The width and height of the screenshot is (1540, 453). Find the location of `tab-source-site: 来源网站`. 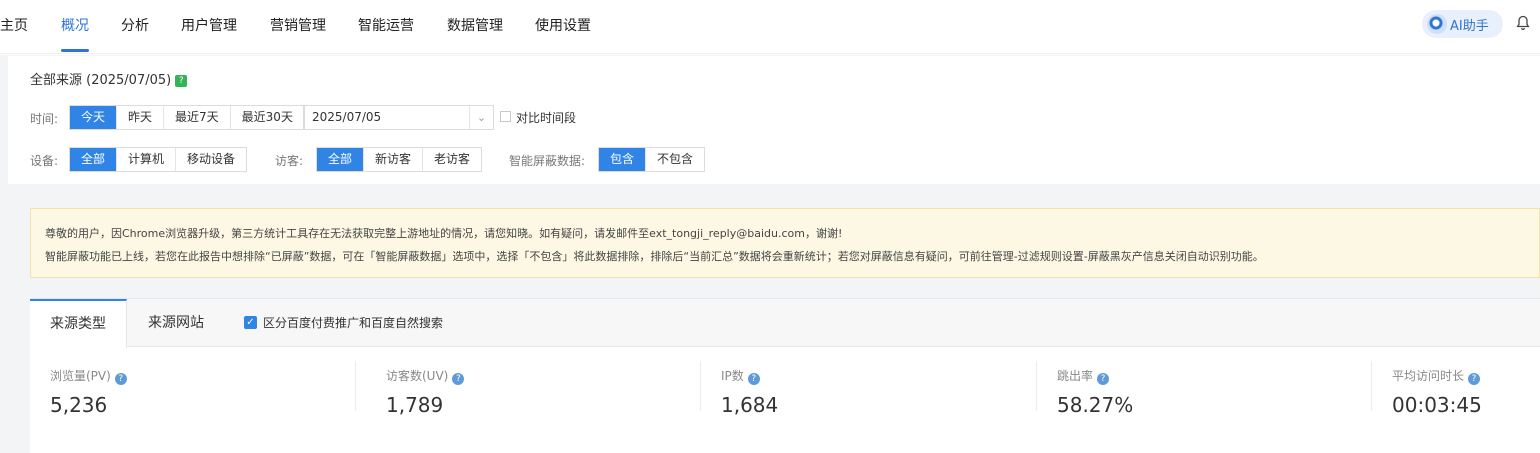

tab-source-site: 来源网站 is located at coordinates (176, 323).